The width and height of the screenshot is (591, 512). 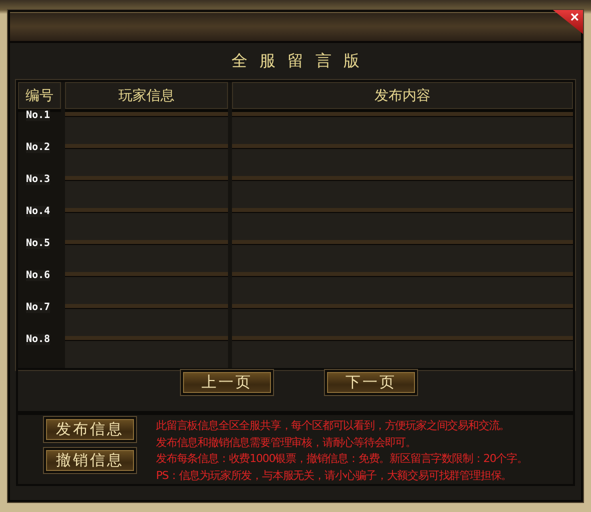 What do you see at coordinates (146, 97) in the screenshot?
I see `column-header: 玩家信息` at bounding box center [146, 97].